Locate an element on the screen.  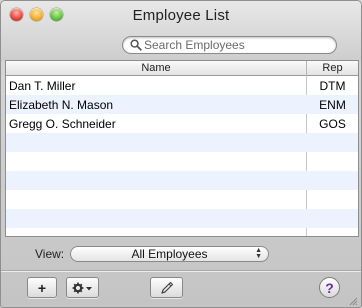
table-row: Dan T. Miller DTM is located at coordinates (182, 85).